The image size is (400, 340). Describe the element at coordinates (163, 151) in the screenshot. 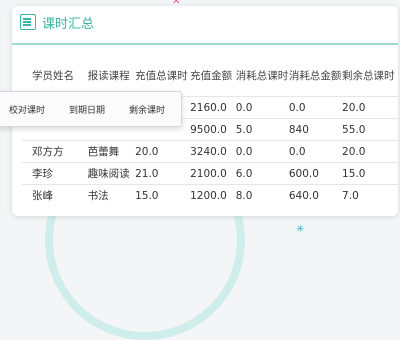

I see `cell-recharged-hours: 20.0` at that location.